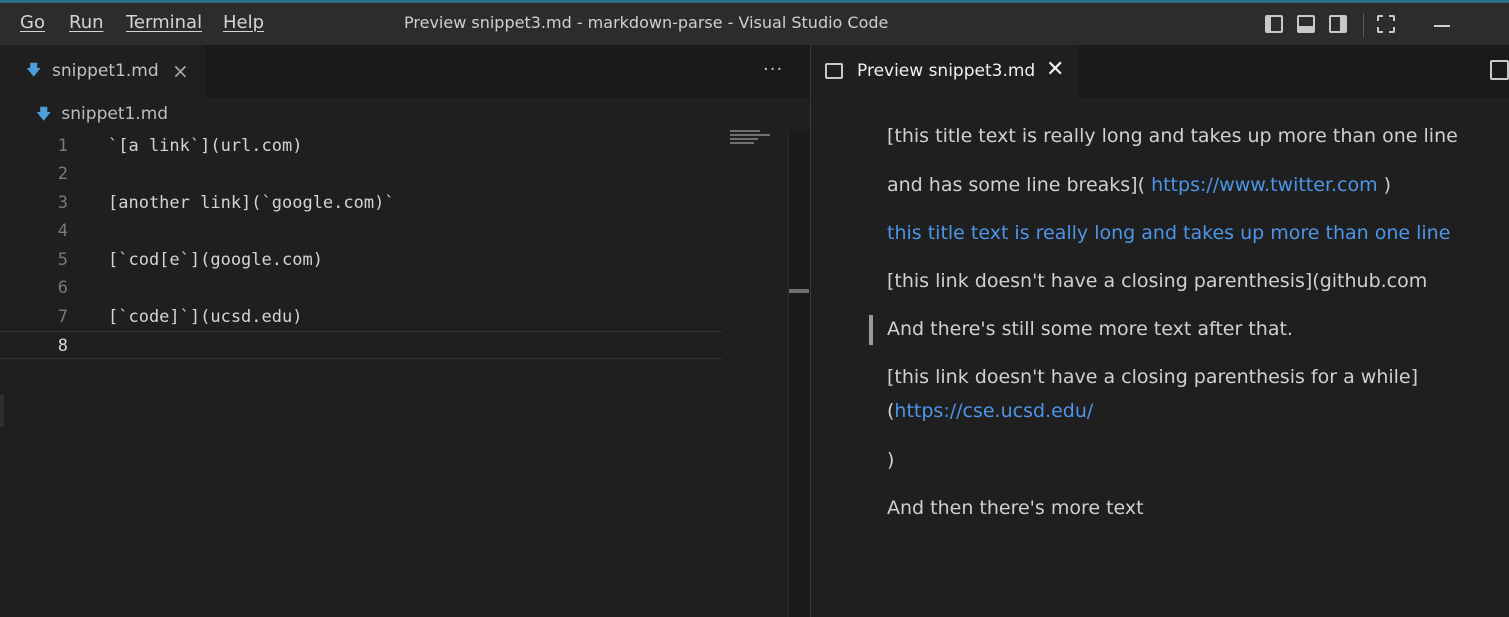 The image size is (1509, 617). I want to click on tab-snippet1: 🡇 snippet1.md ×, so click(102, 71).